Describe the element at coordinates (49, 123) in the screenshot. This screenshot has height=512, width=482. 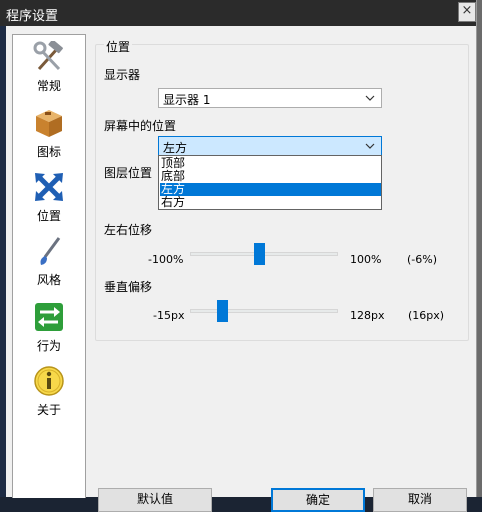
I see `box-icon` at that location.